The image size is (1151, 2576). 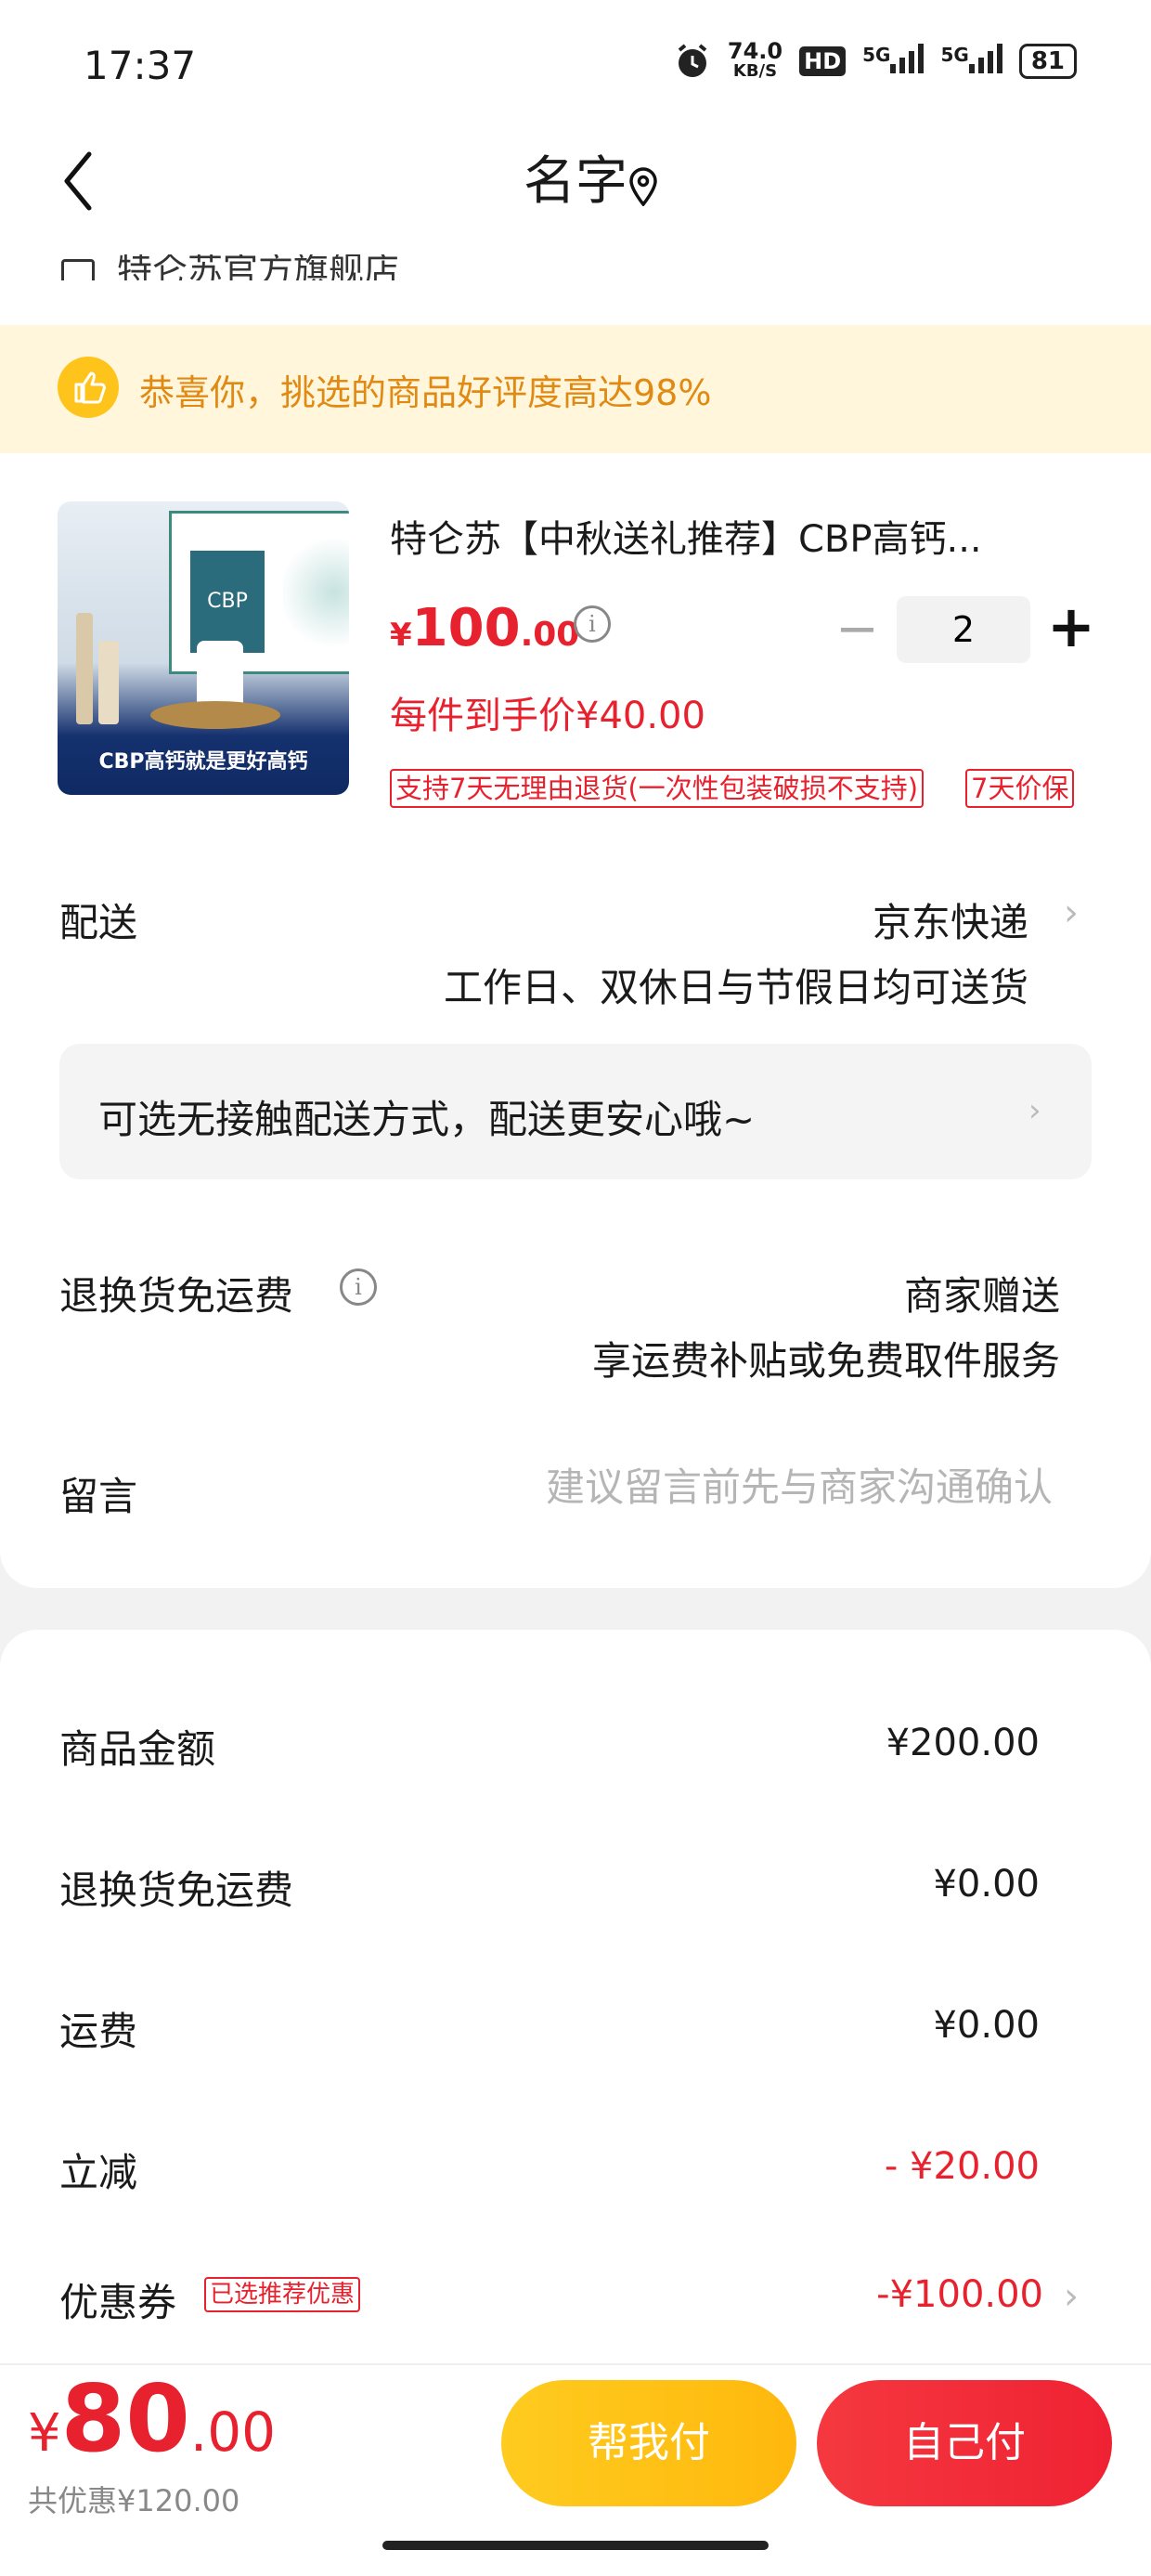 What do you see at coordinates (177, 1890) in the screenshot?
I see `summary-return-label: 退换货免运费` at bounding box center [177, 1890].